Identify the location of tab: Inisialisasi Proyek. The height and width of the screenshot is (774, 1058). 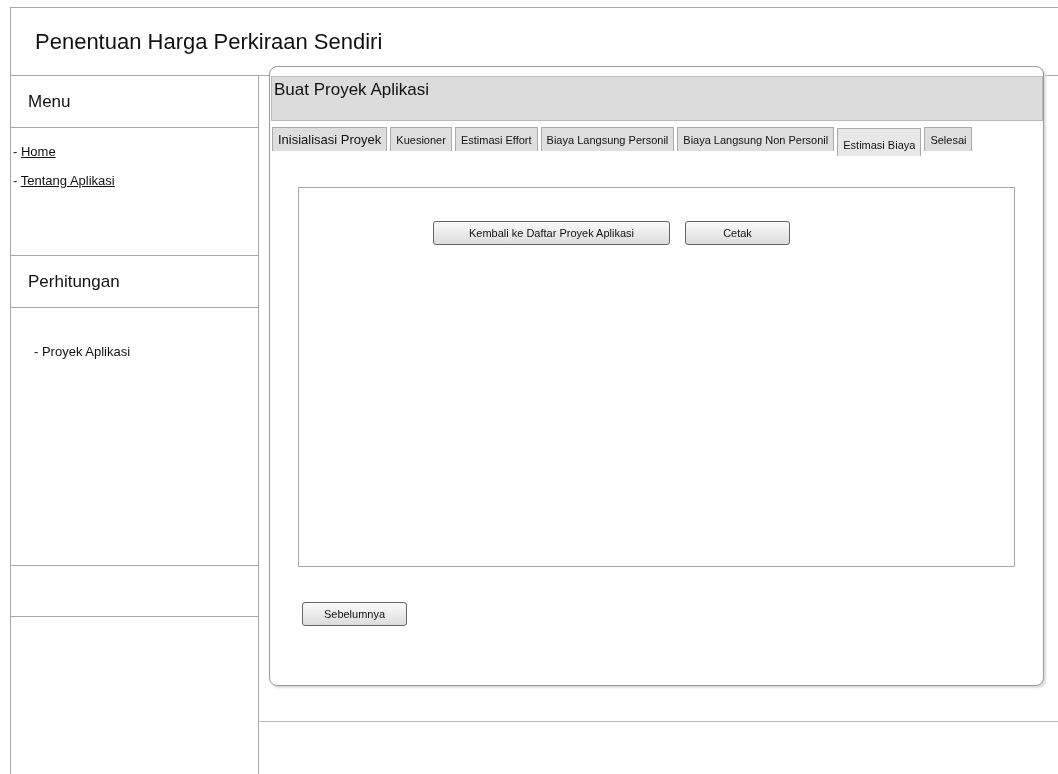
(330, 139).